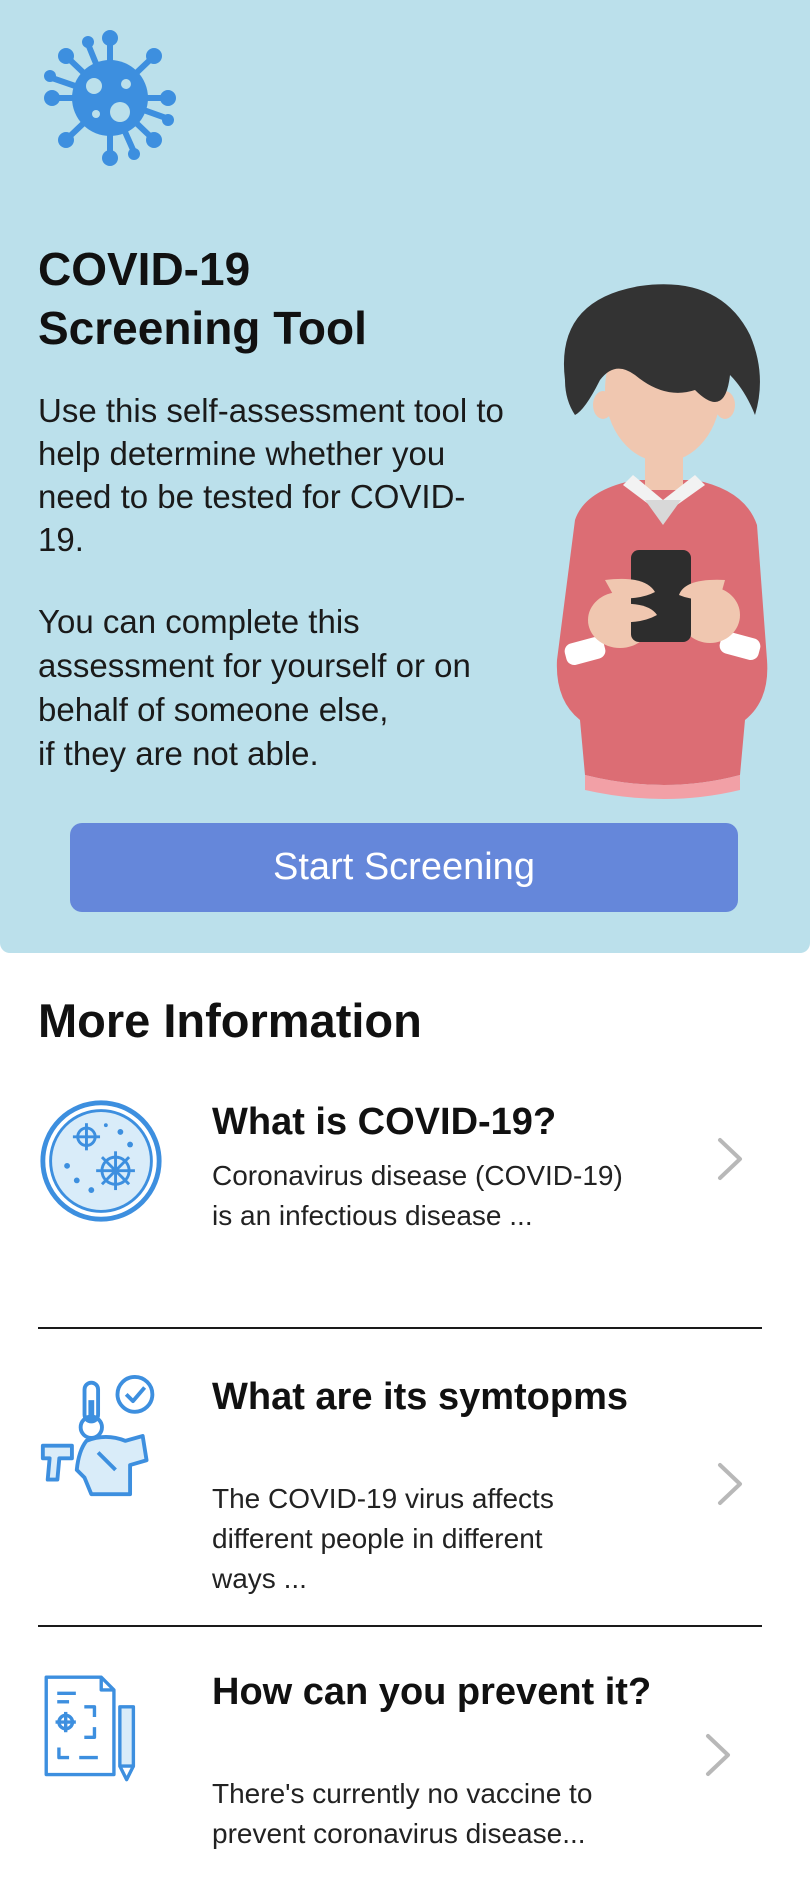 The height and width of the screenshot is (1898, 810). I want to click on virus-icon, so click(110, 98).